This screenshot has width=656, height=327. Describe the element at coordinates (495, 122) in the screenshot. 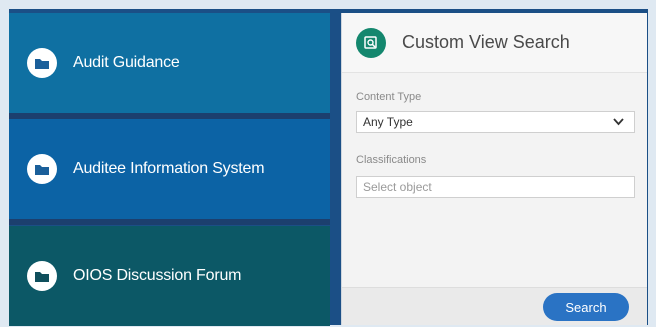

I see `content-type-select: Any Type` at that location.